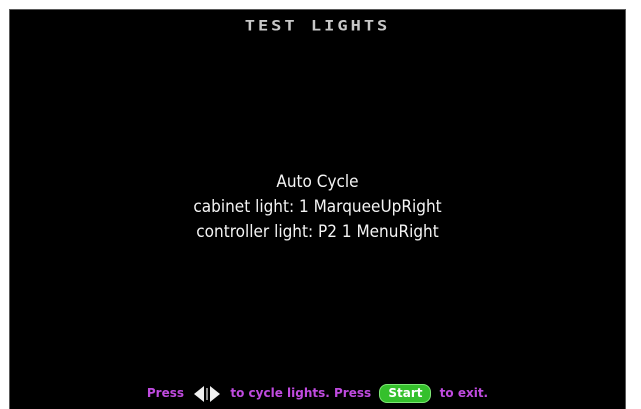 Image resolution: width=641 pixels, height=409 pixels. I want to click on cycle-text: to cycle lights., so click(280, 393).